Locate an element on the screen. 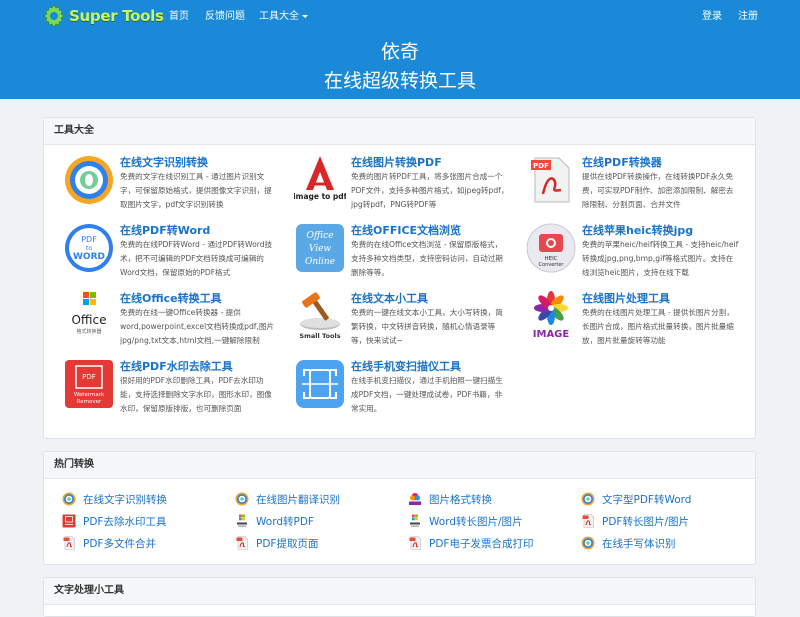 The image size is (800, 617). tool-title: 在线Office转换工具 is located at coordinates (171, 298).